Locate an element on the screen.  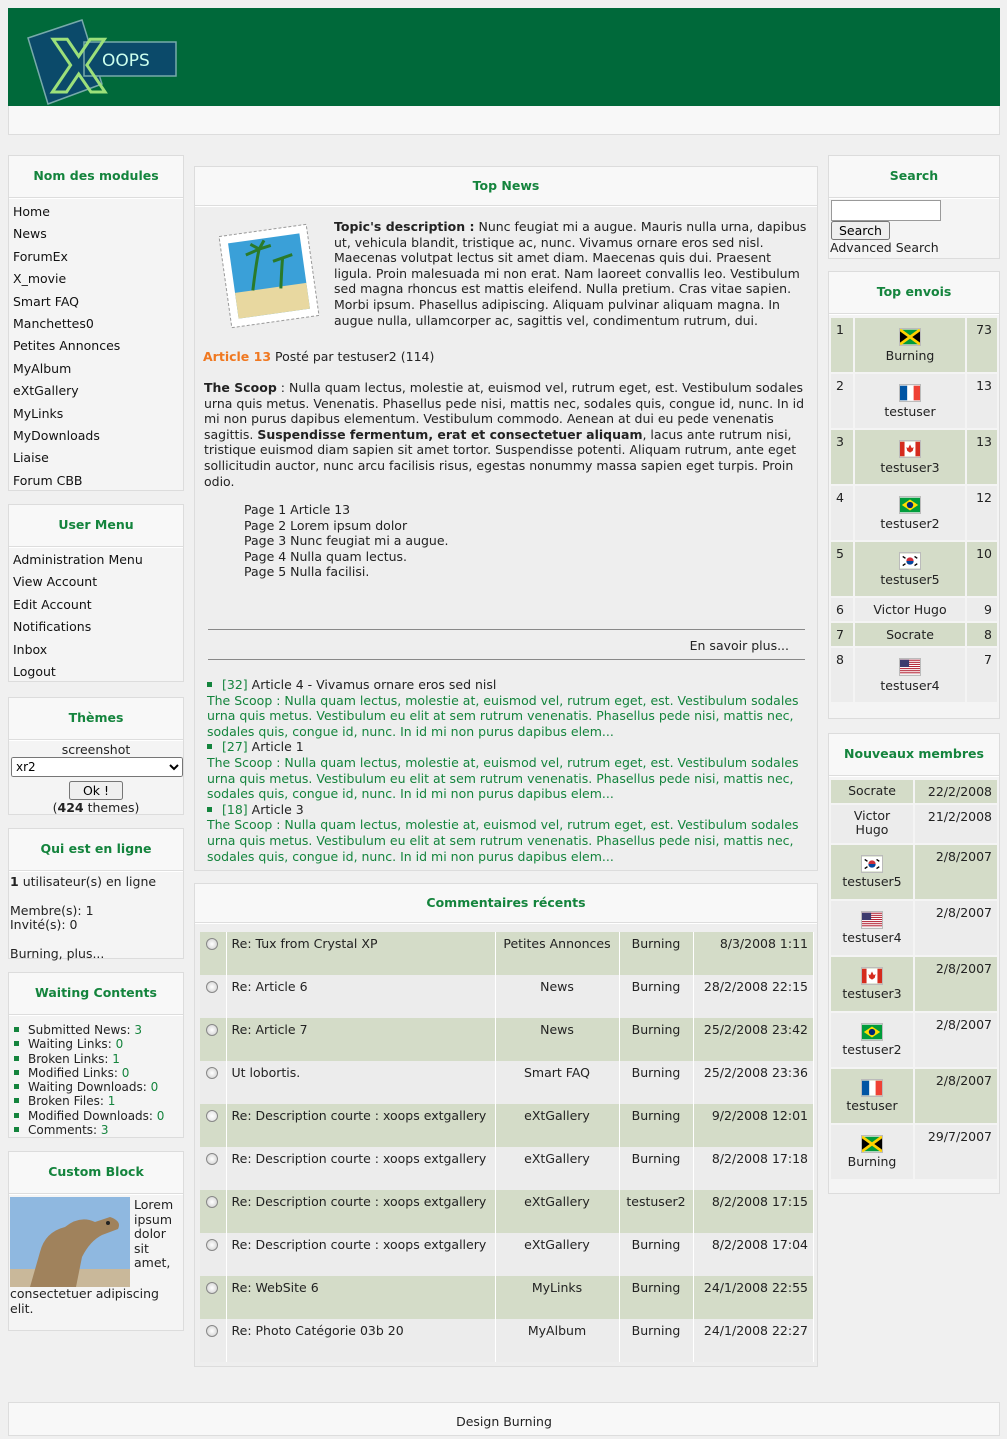
article-id: [32] is located at coordinates (235, 684).